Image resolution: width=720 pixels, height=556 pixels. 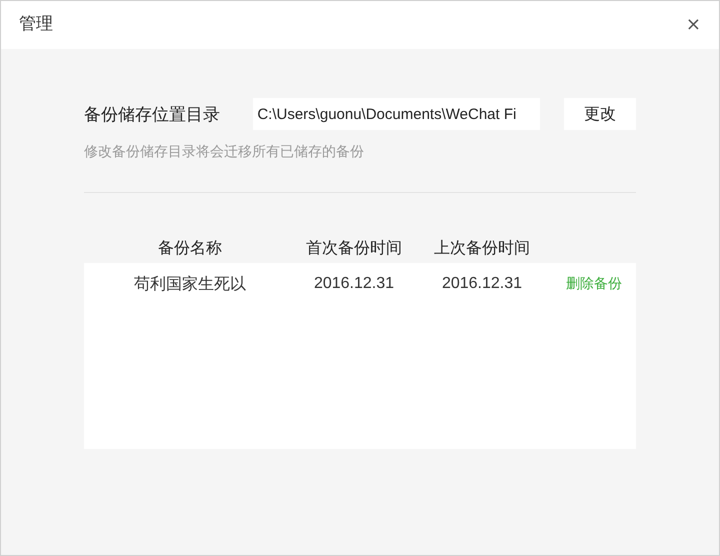 I want to click on path-field: C:\Users\guonu\Documents\WeChat Fi, so click(x=396, y=114).